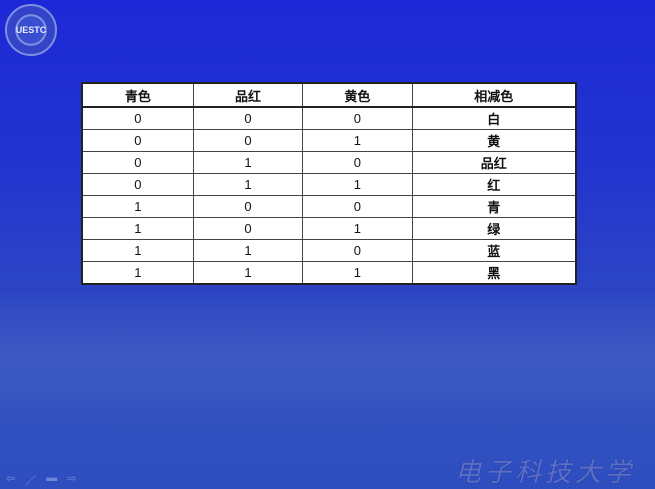 The width and height of the screenshot is (655, 489). What do you see at coordinates (494, 273) in the screenshot?
I see `table-cell: 黑` at bounding box center [494, 273].